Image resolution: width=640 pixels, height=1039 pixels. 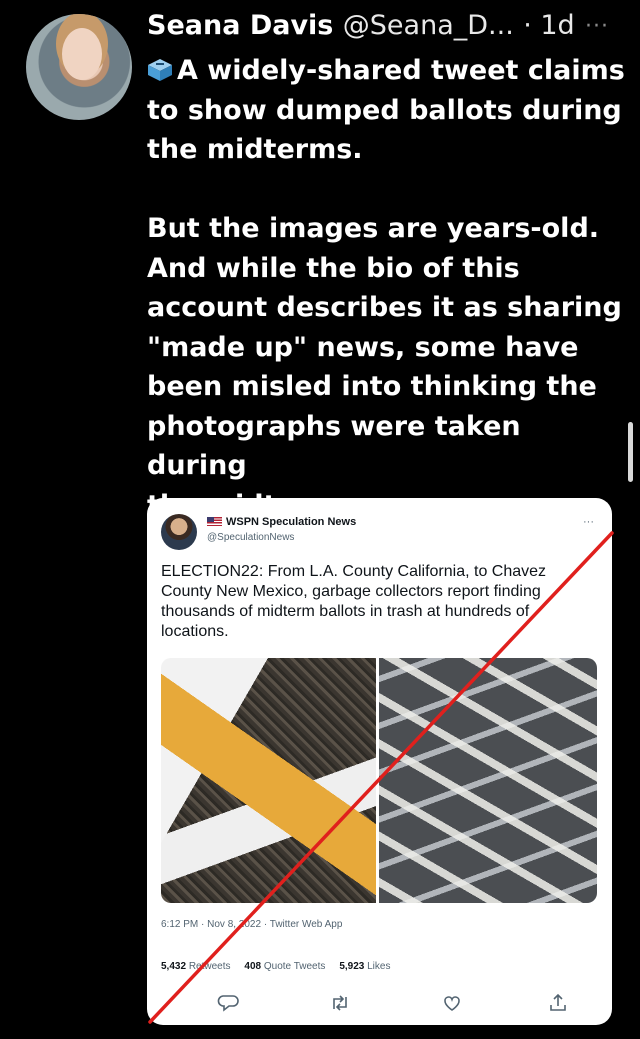 What do you see at coordinates (174, 966) in the screenshot?
I see `retweets-count: 5,432` at bounding box center [174, 966].